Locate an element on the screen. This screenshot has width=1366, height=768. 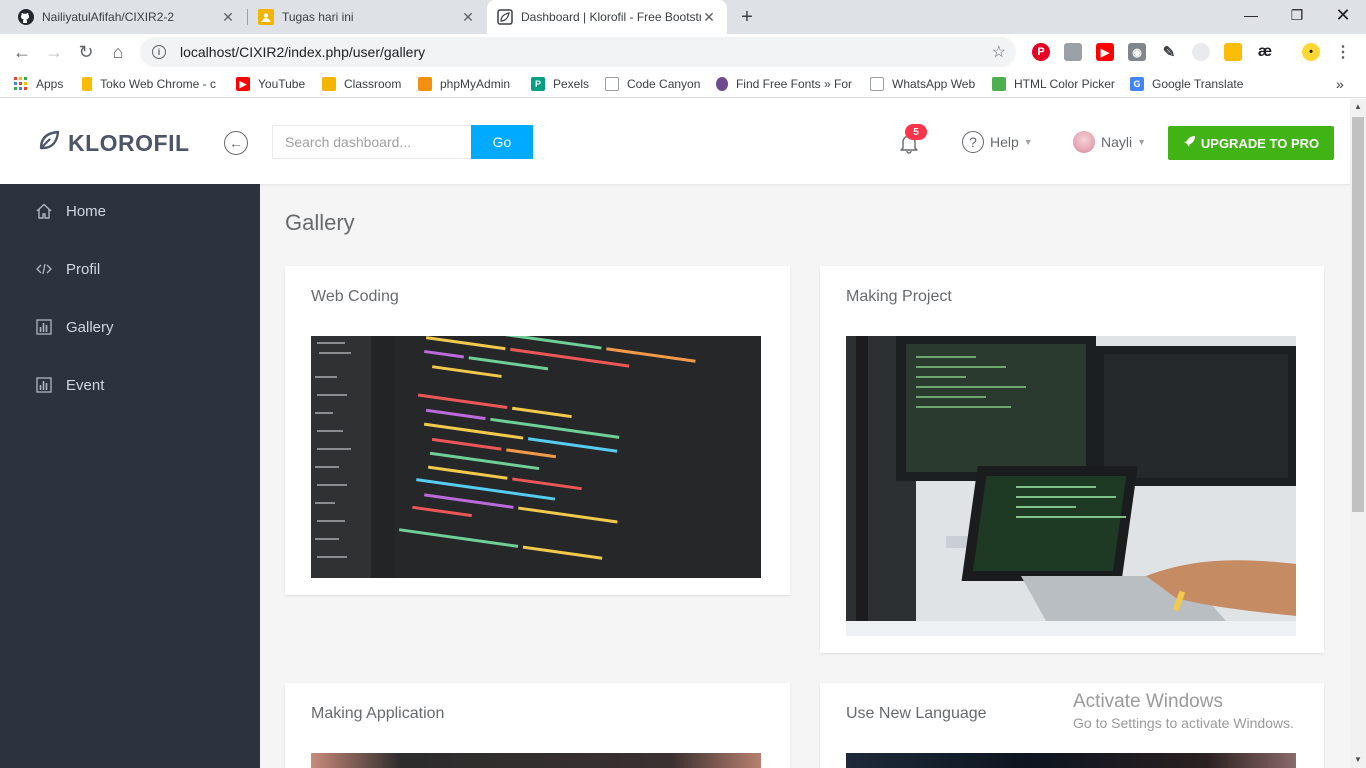
new-tab-button: + is located at coordinates (747, 17).